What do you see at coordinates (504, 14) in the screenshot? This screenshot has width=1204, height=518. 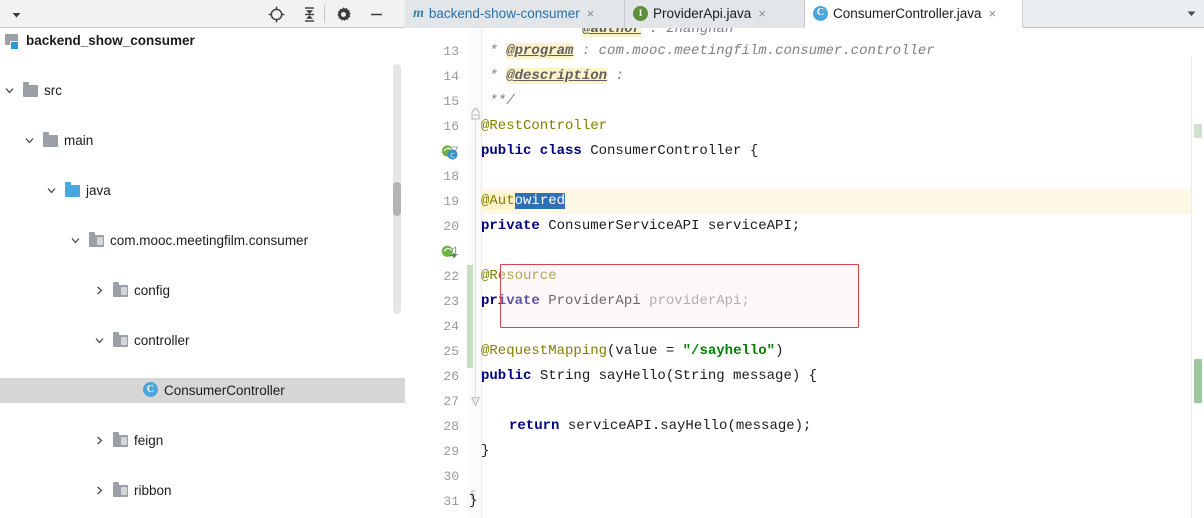 I see `tab-label: backend-show-consumer` at bounding box center [504, 14].